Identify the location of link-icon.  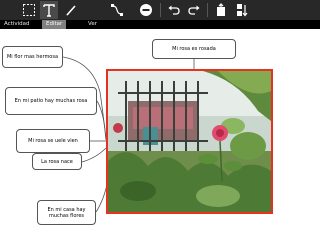
(117, 10).